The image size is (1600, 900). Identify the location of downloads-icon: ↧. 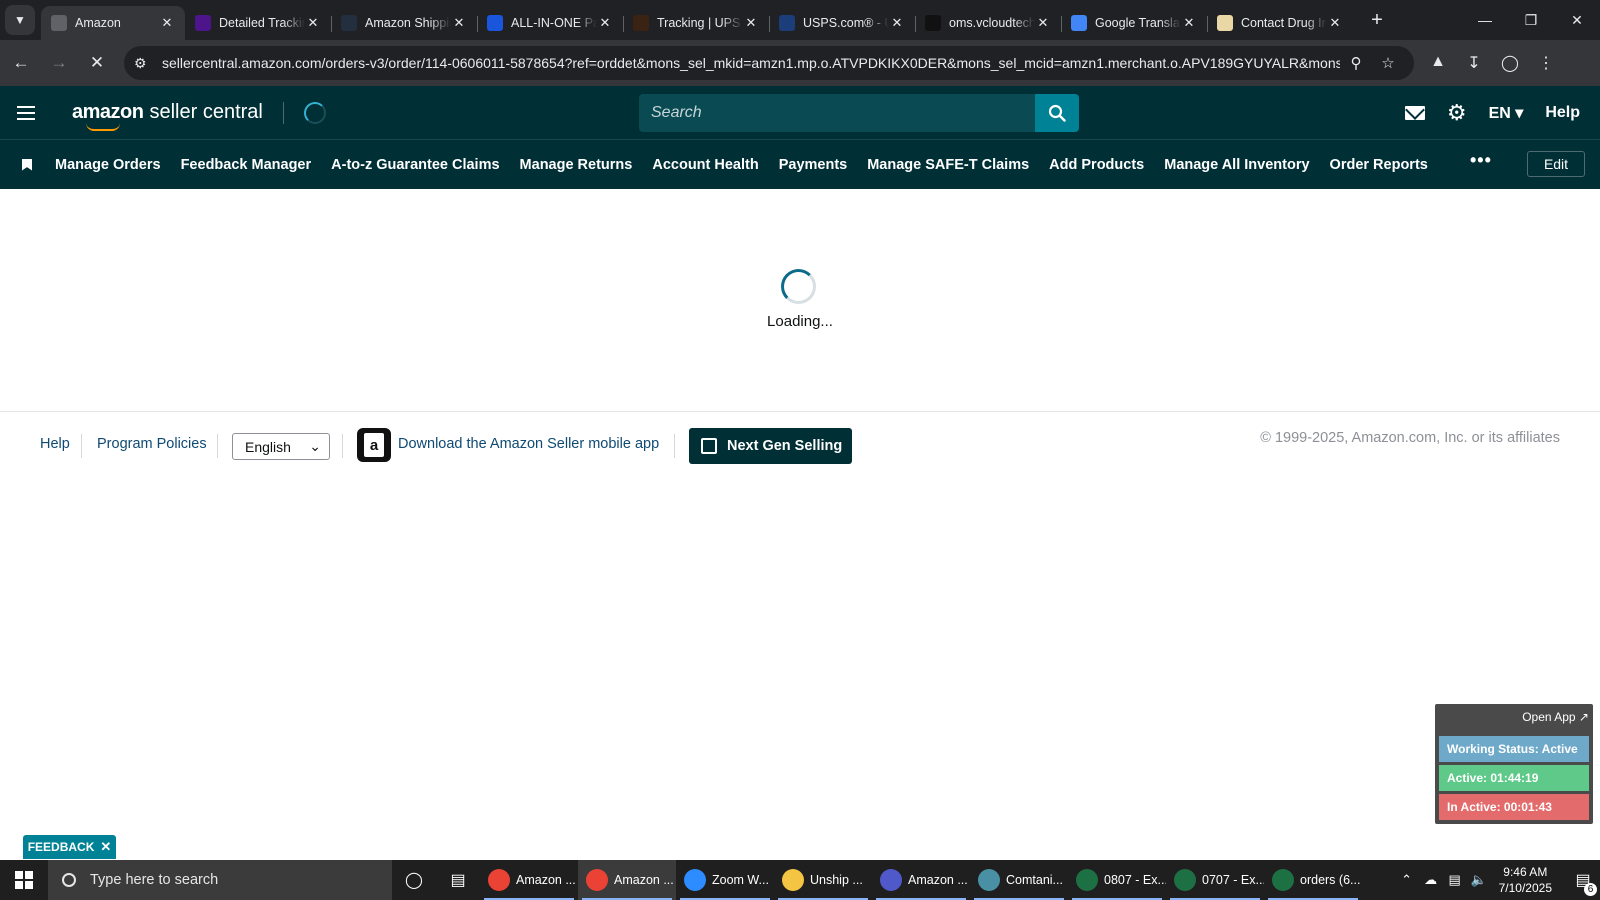
(1474, 63).